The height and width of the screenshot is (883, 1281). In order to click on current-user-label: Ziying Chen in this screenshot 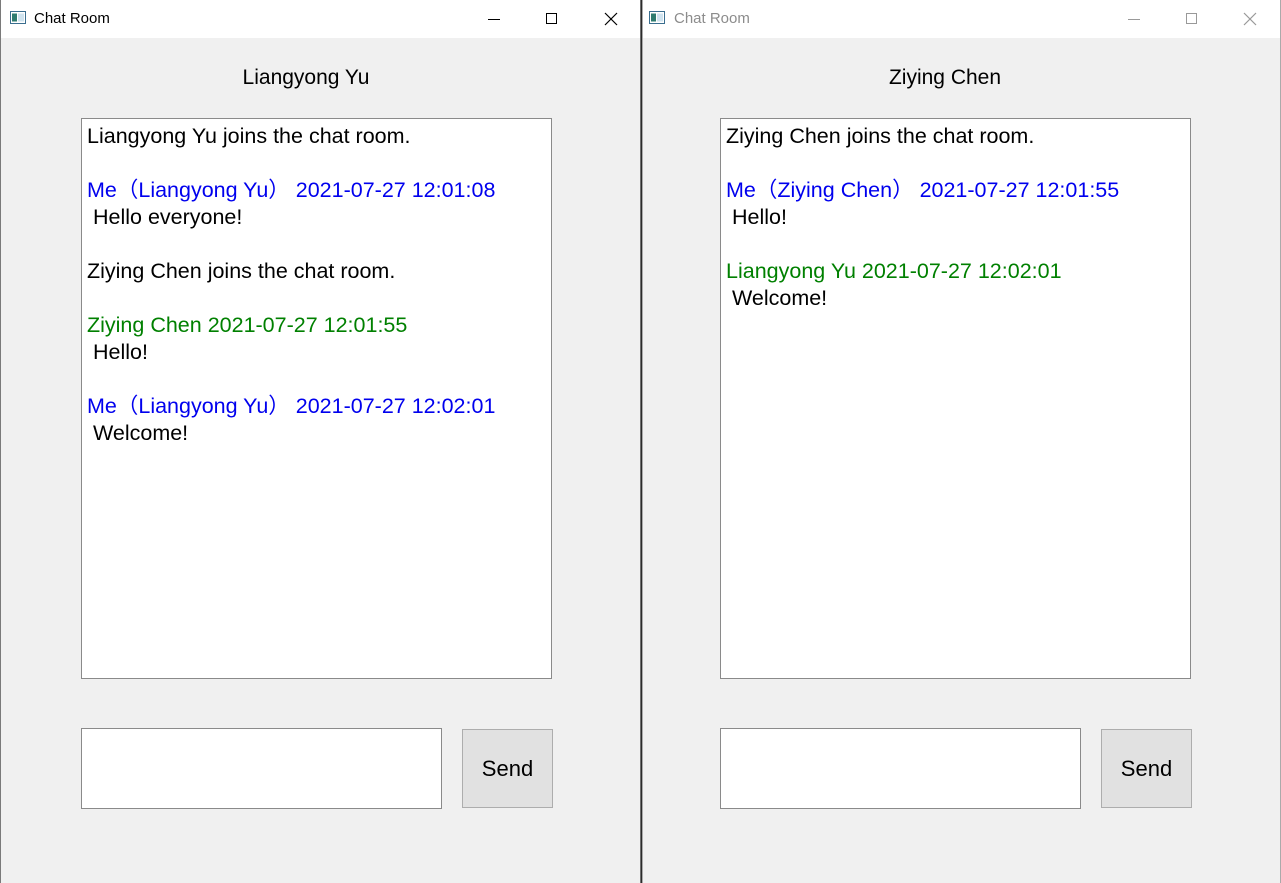, I will do `click(945, 77)`.